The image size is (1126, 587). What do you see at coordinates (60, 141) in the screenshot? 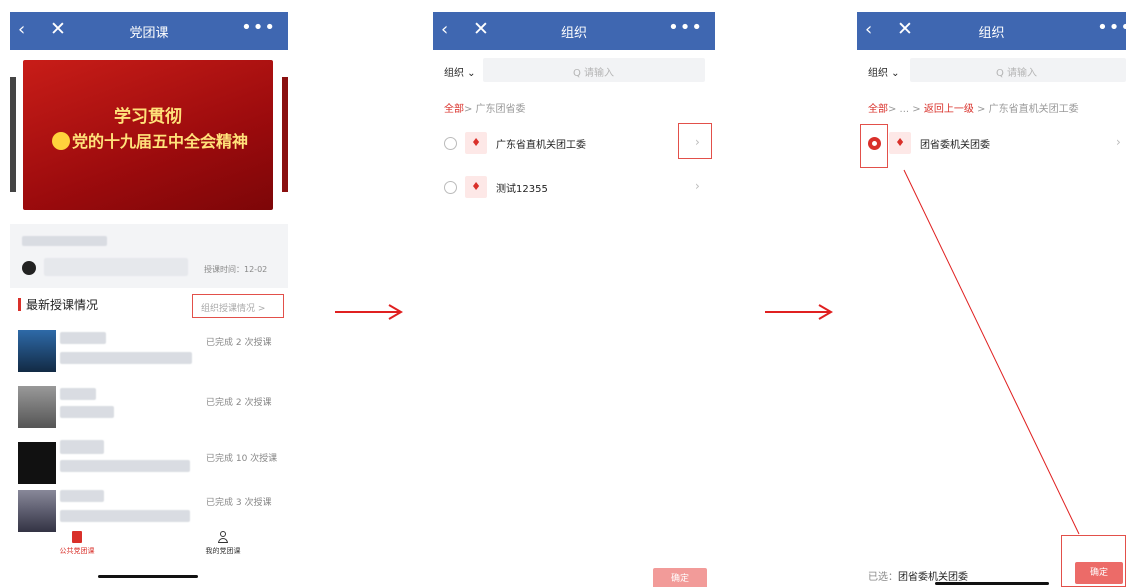
I see `party-emblem-icon` at bounding box center [60, 141].